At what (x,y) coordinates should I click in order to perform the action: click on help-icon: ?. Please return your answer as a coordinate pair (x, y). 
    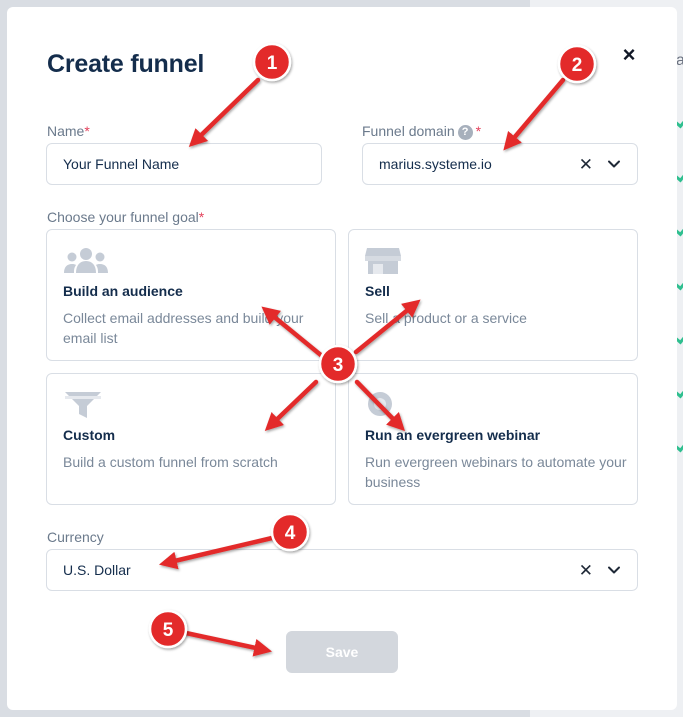
    Looking at the image, I should click on (465, 132).